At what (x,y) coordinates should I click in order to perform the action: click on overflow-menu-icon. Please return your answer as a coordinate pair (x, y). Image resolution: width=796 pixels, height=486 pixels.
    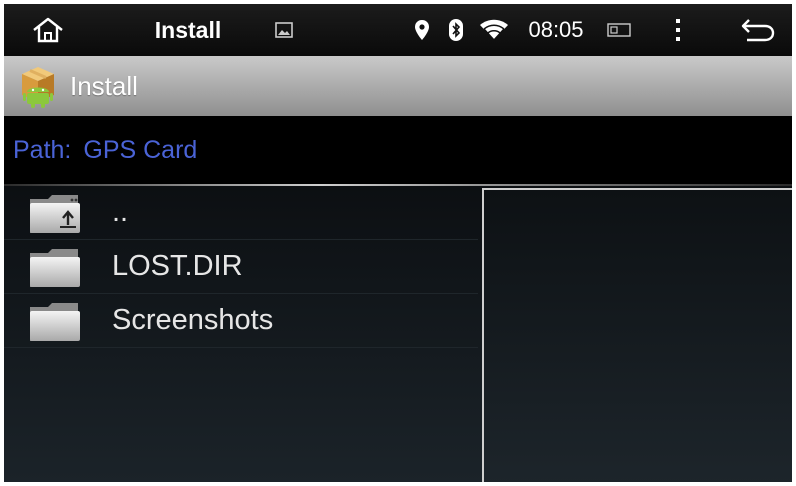
    Looking at the image, I should click on (678, 30).